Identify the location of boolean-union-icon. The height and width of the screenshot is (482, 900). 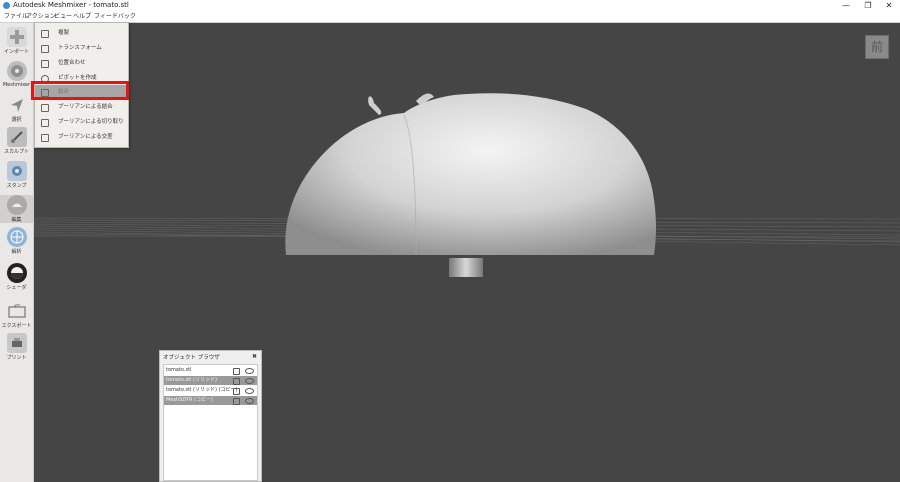
(45, 108).